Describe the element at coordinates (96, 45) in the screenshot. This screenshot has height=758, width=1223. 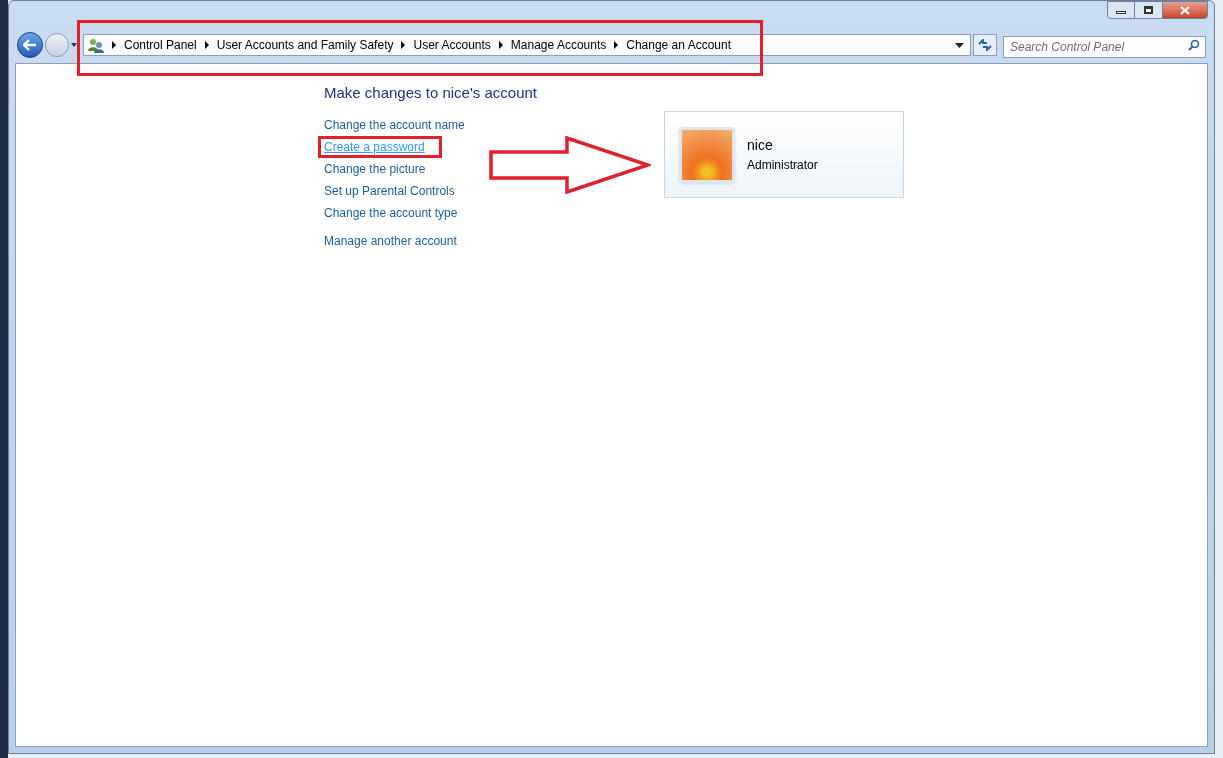
I see `users-icon` at that location.